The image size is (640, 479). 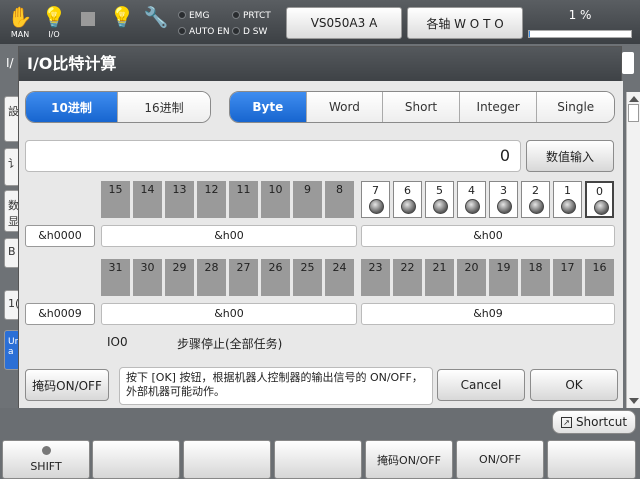 I want to click on shortcut-button: ↗ Shortcut, so click(x=594, y=422).